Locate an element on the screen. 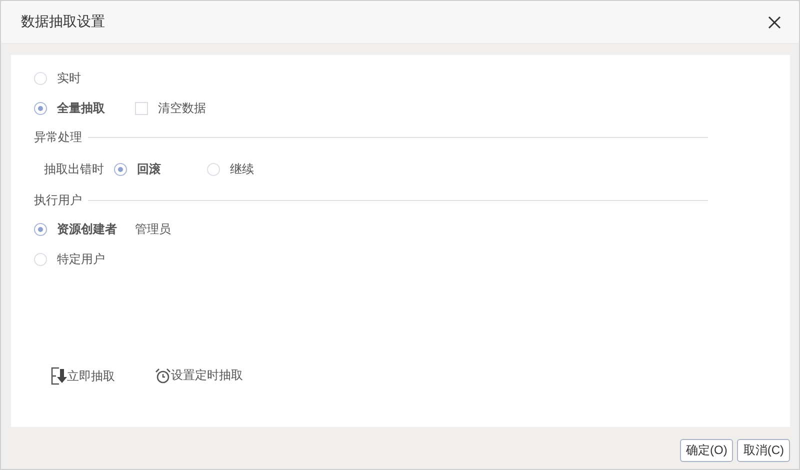  section-title: 异常处理 is located at coordinates (58, 137).